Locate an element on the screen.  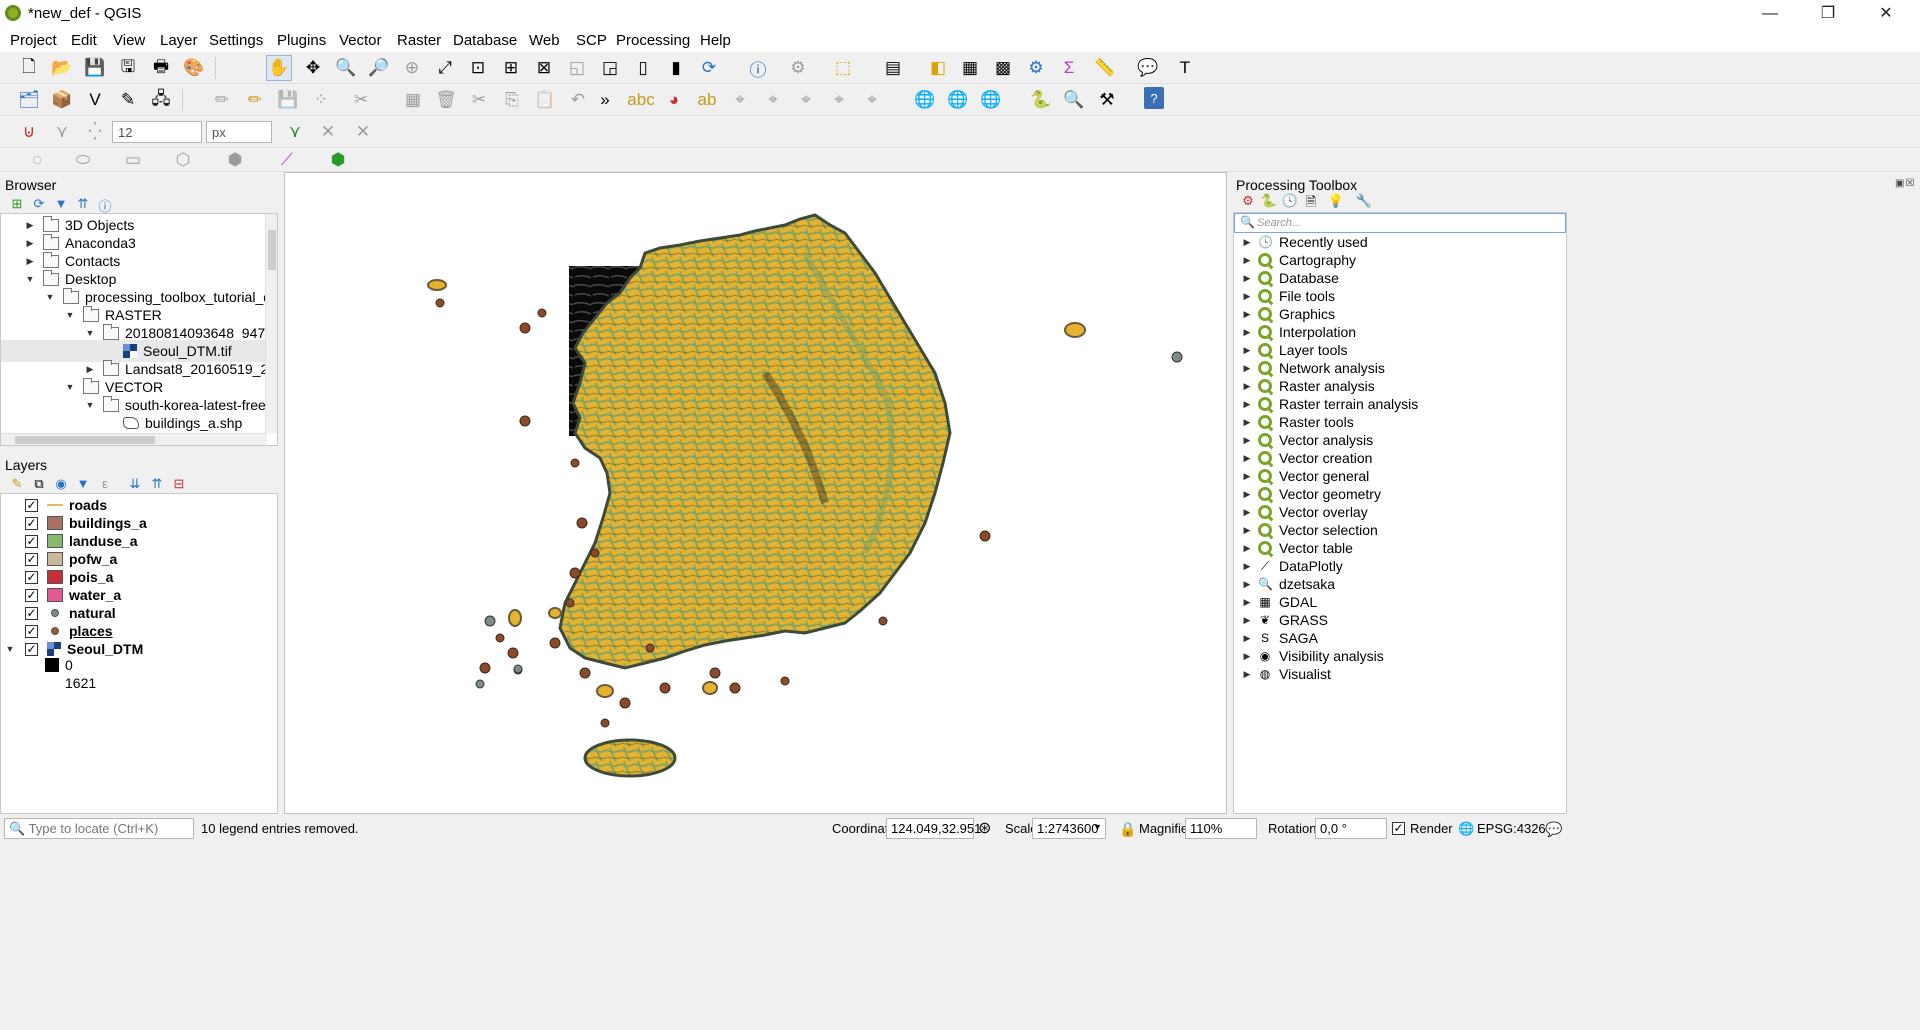
menu-plugins: Plugins is located at coordinates (301, 40).